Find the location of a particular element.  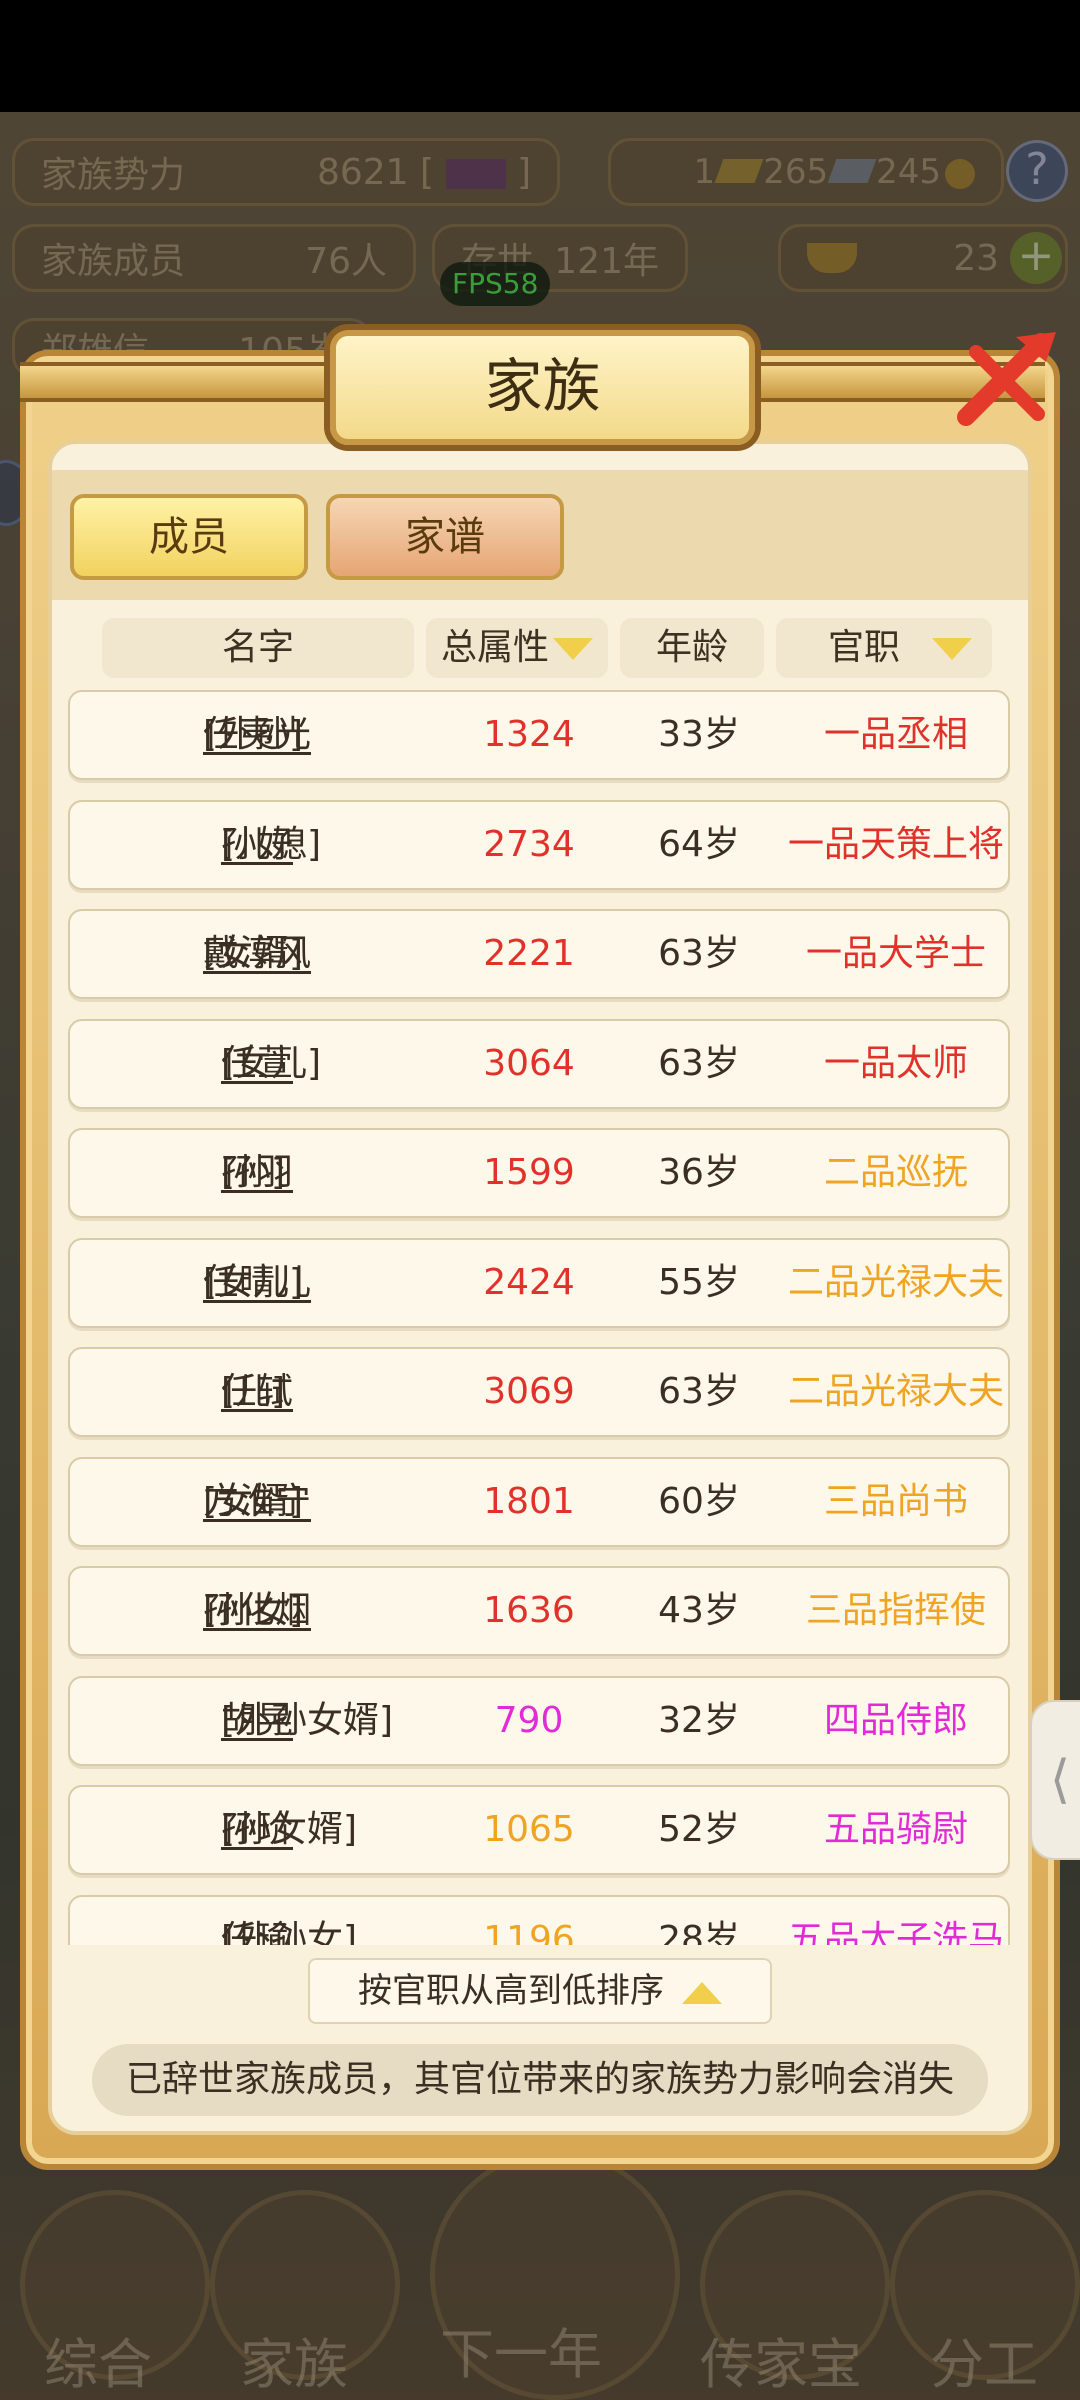

member-row: [外孙女] 任瑜 1196 28岁 五品太子洗马 is located at coordinates (539, 1920).